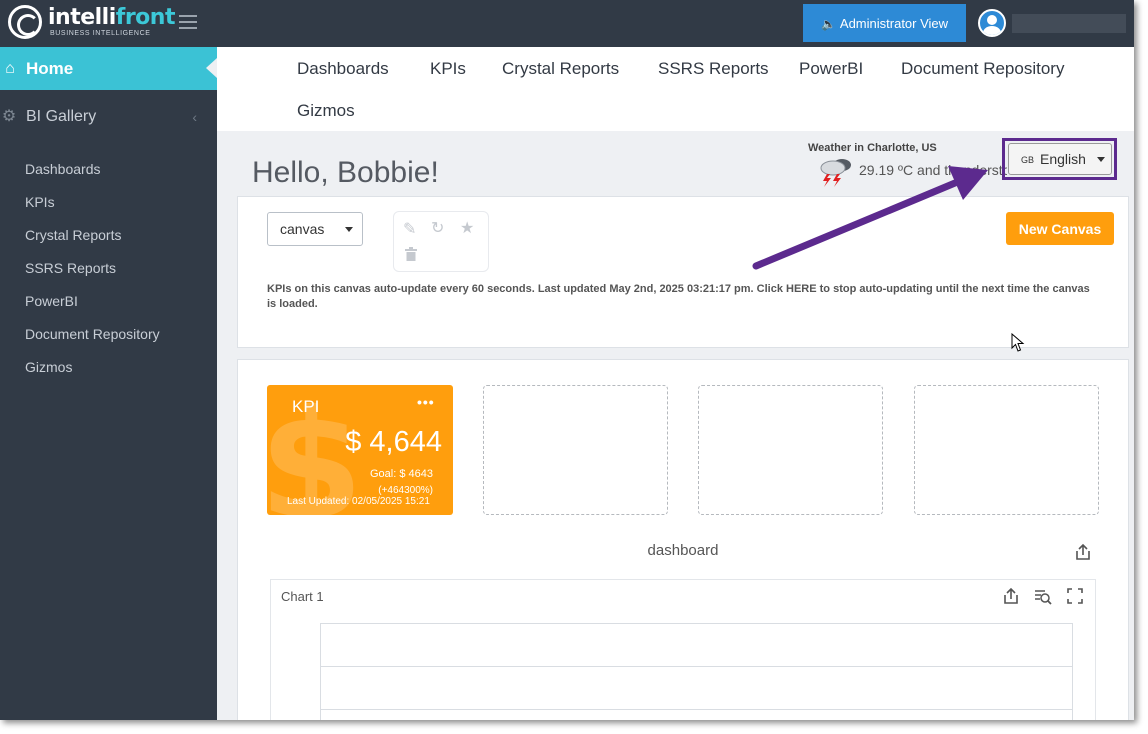  Describe the element at coordinates (982, 69) in the screenshot. I see `nav-link-document-repository: Document Repository` at that location.